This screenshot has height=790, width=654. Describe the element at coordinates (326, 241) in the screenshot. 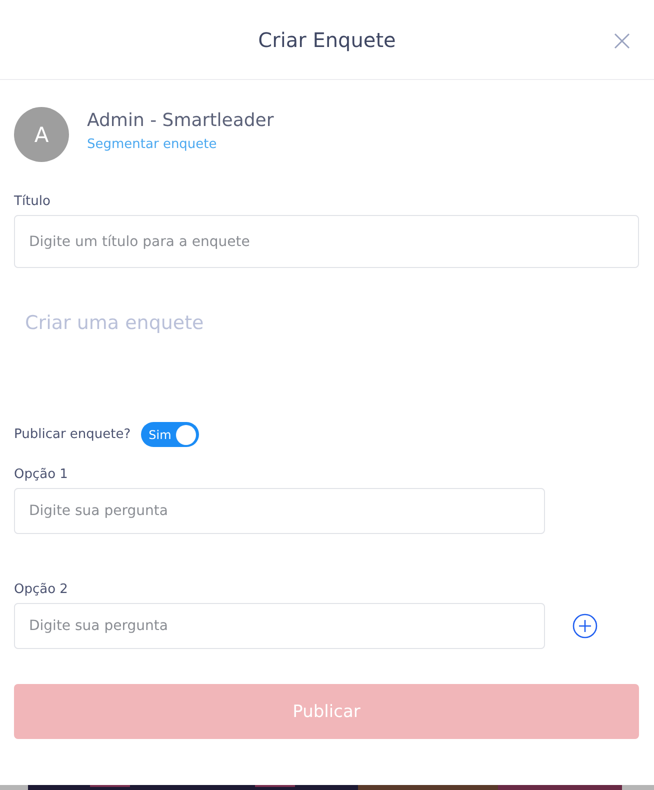

I see `title-input-field: Digite um título para a enquete` at that location.